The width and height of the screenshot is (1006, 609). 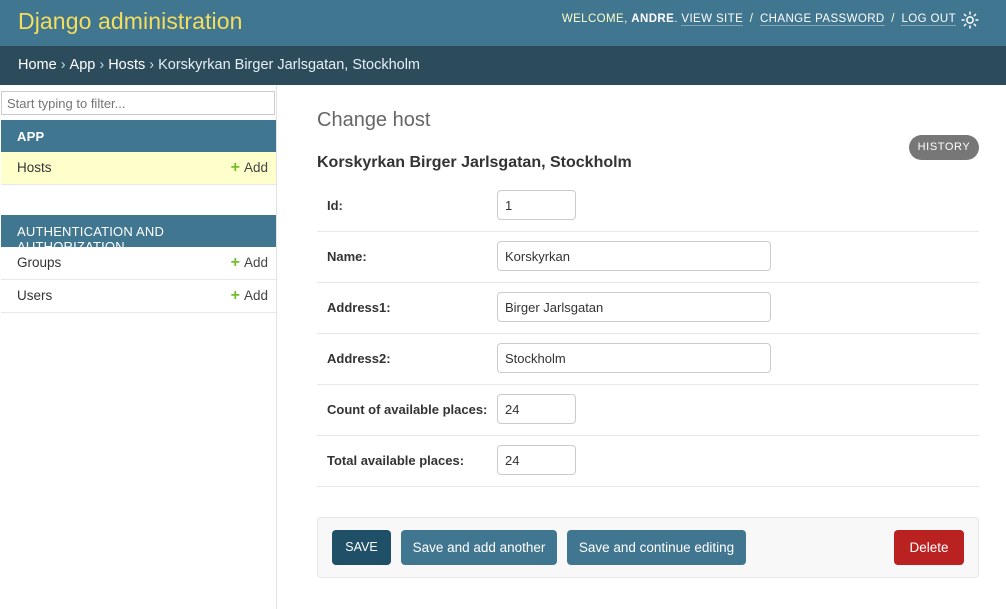 What do you see at coordinates (656, 547) in the screenshot?
I see `save-and-continue-button: Save and continue editing` at bounding box center [656, 547].